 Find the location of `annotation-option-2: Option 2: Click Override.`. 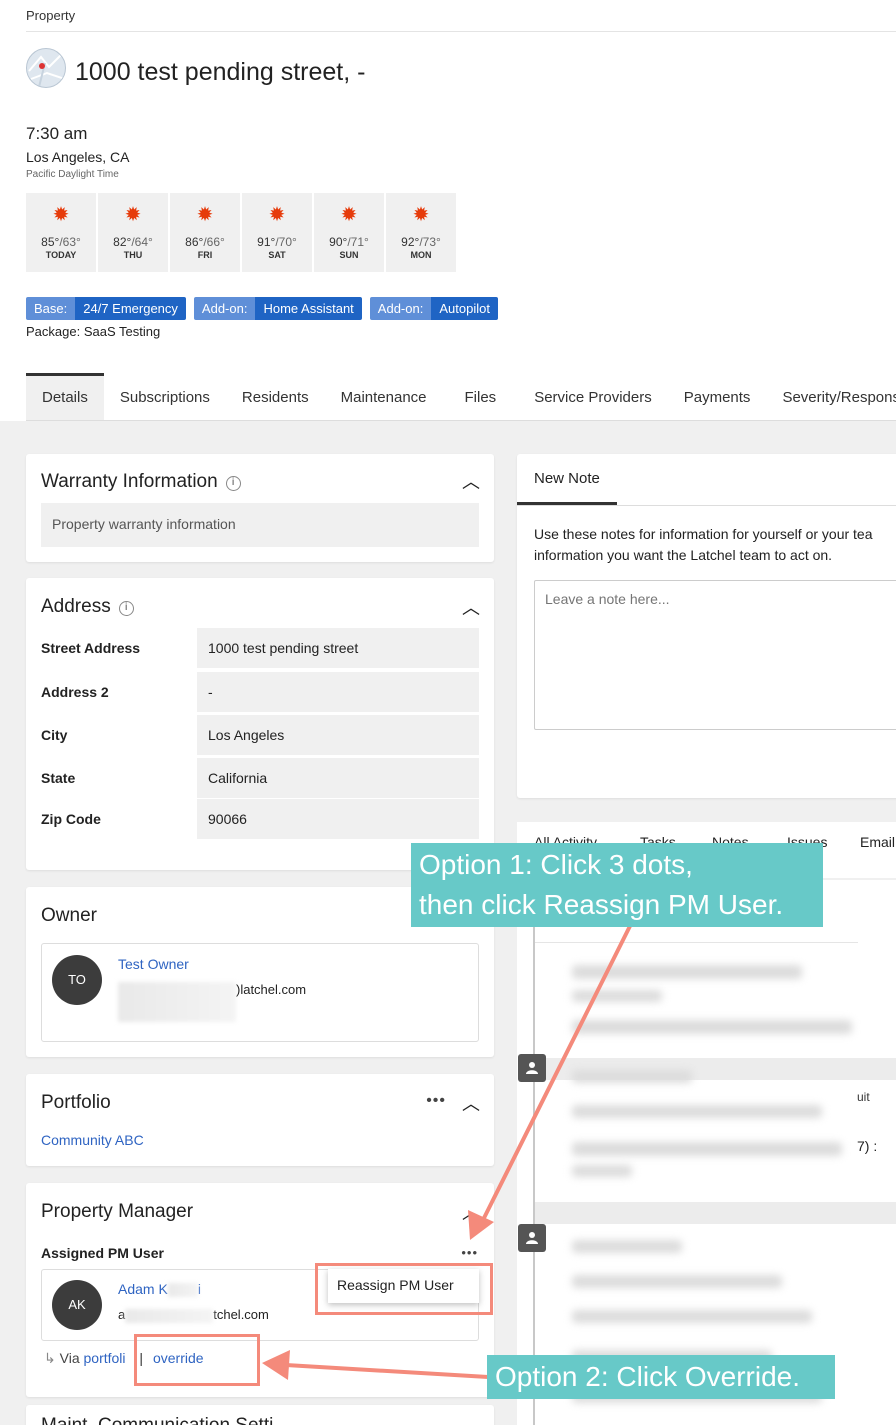

annotation-option-2: Option 2: Click Override. is located at coordinates (661, 1377).